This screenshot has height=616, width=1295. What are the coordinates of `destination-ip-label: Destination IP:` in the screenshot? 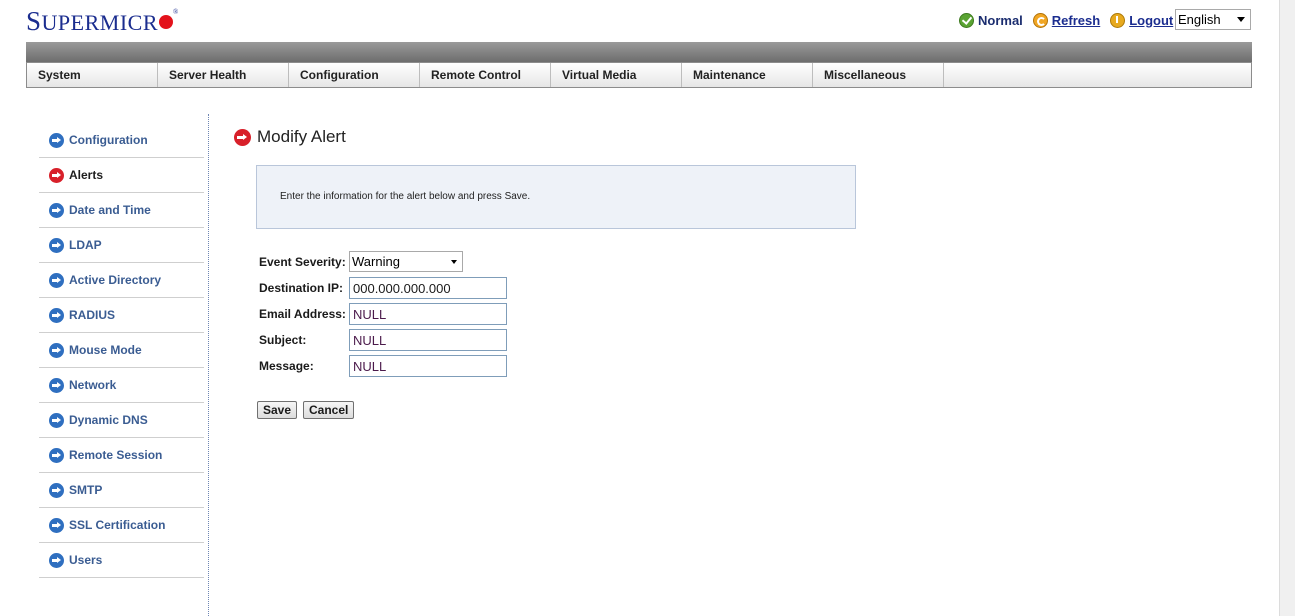 It's located at (301, 288).